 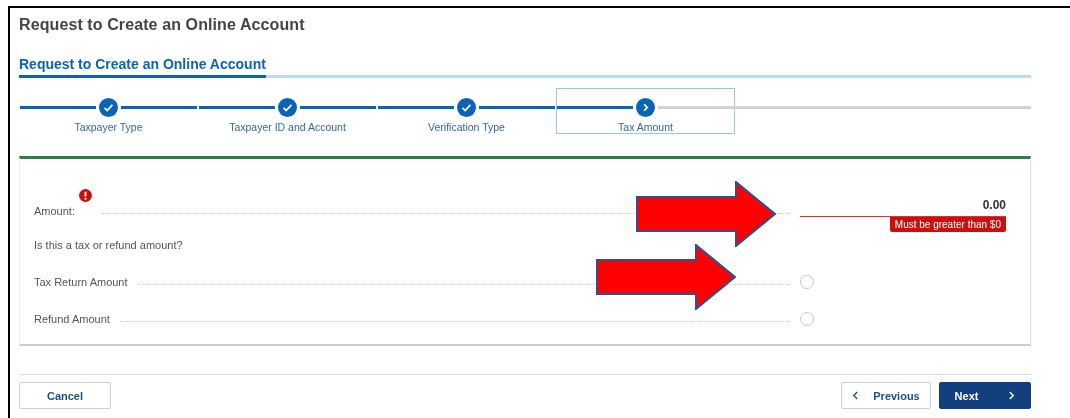 I want to click on question-text: Is this a tax or refund amount?, so click(x=108, y=245).